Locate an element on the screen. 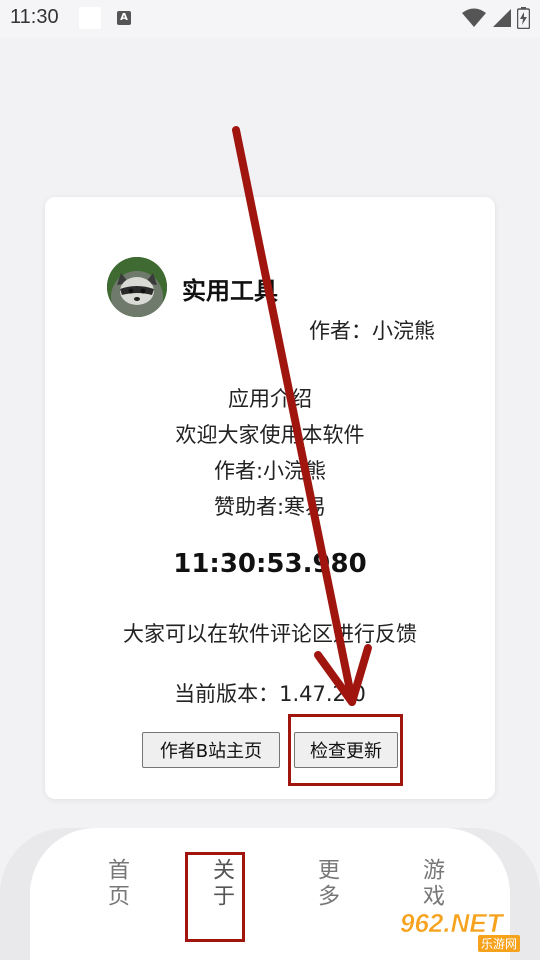  notification-a-icon: A is located at coordinates (124, 18).